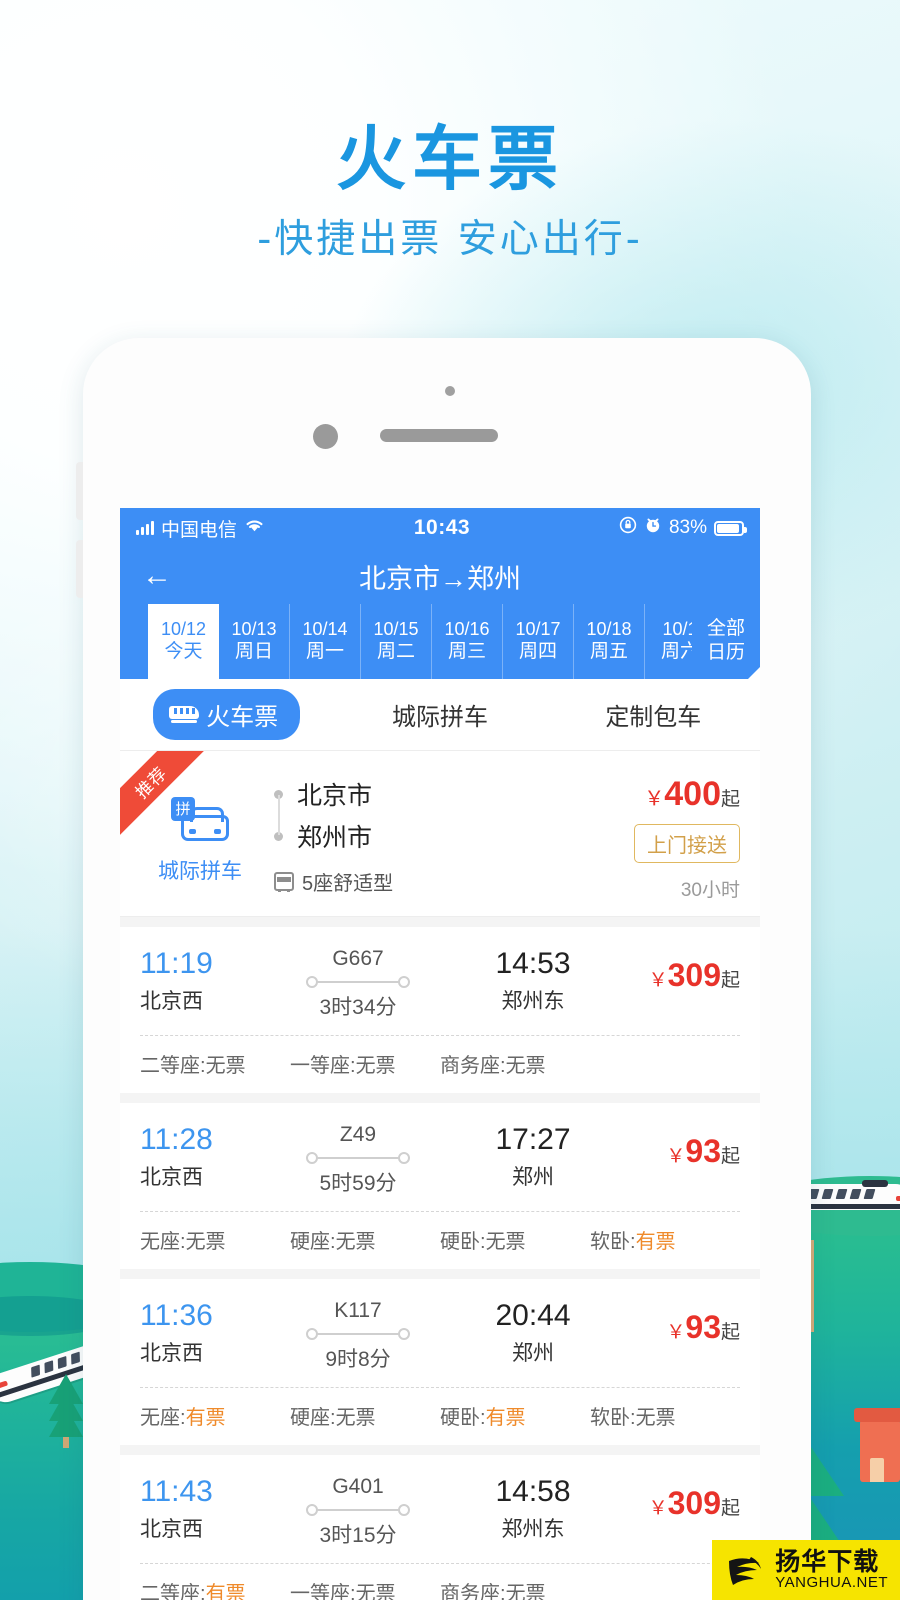  Describe the element at coordinates (533, 963) in the screenshot. I see `arrive-time: 14:53` at that location.